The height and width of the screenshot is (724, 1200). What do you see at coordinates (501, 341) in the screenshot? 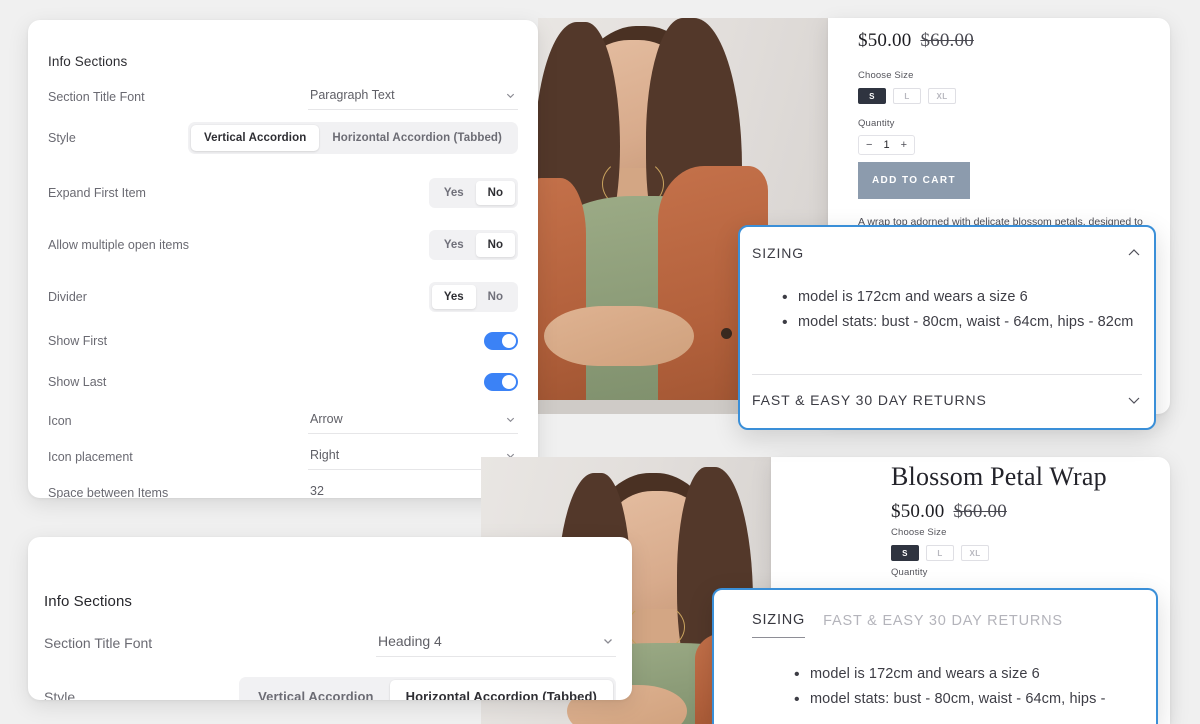
I see `toggle-show-first` at bounding box center [501, 341].